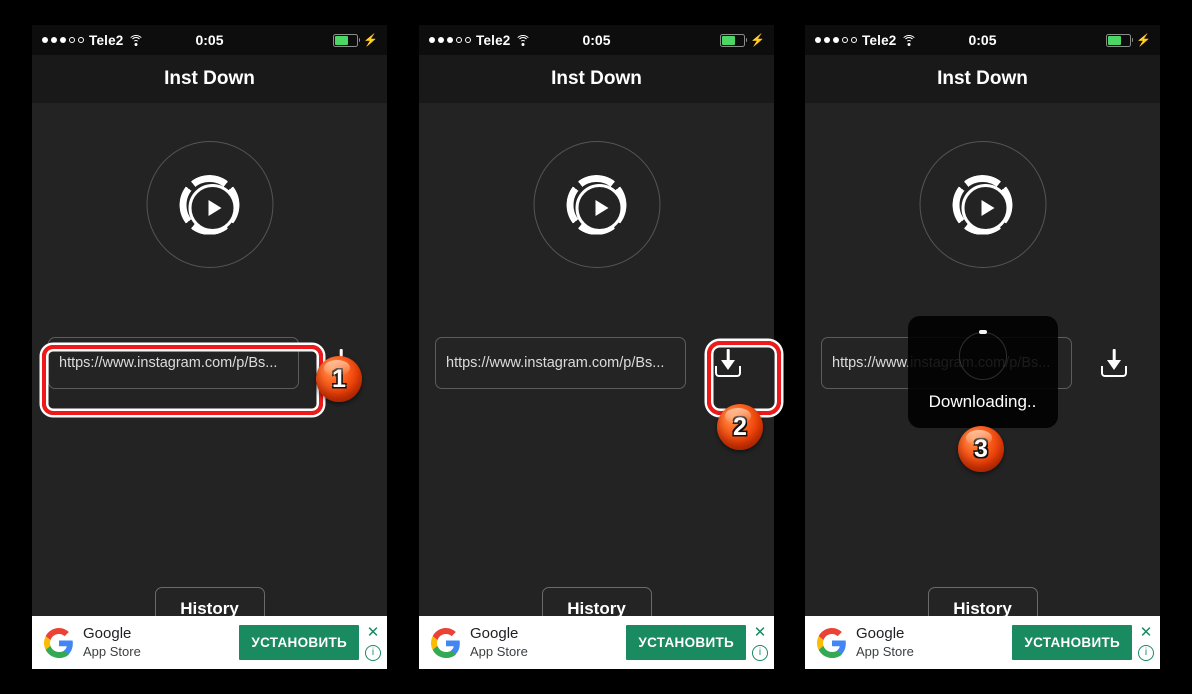  Describe the element at coordinates (981, 449) in the screenshot. I see `step-badge-3: 3` at that location.